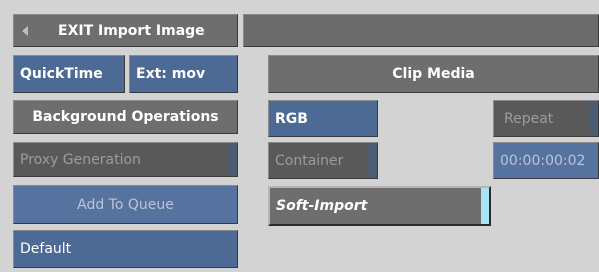 This screenshot has height=272, width=599. What do you see at coordinates (125, 249) in the screenshot?
I see `default-button: Default` at bounding box center [125, 249].